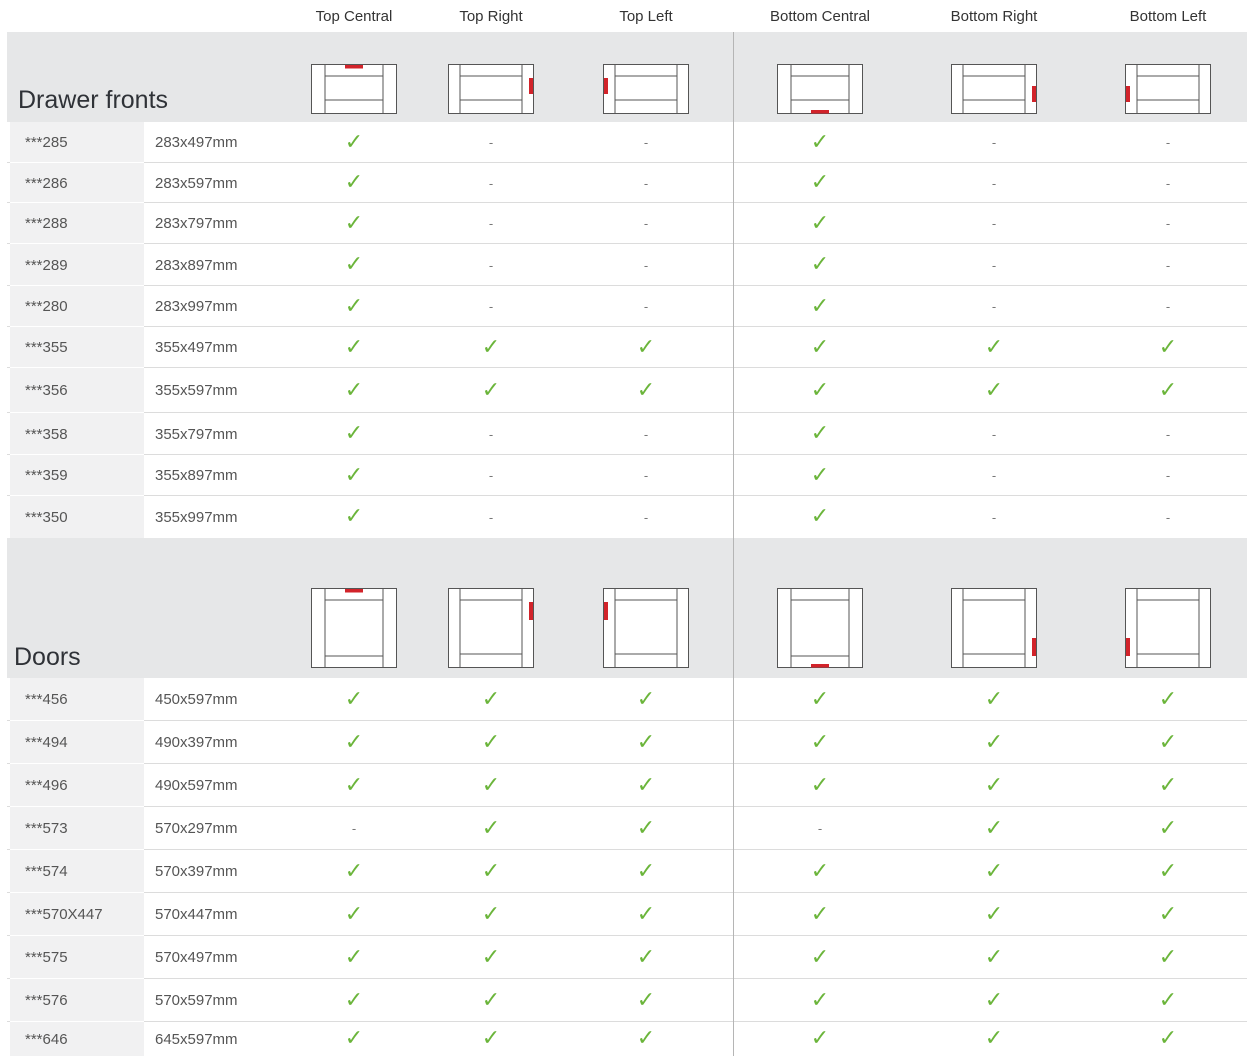 The image size is (1247, 1056). I want to click on product-code: ***356, so click(77, 390).